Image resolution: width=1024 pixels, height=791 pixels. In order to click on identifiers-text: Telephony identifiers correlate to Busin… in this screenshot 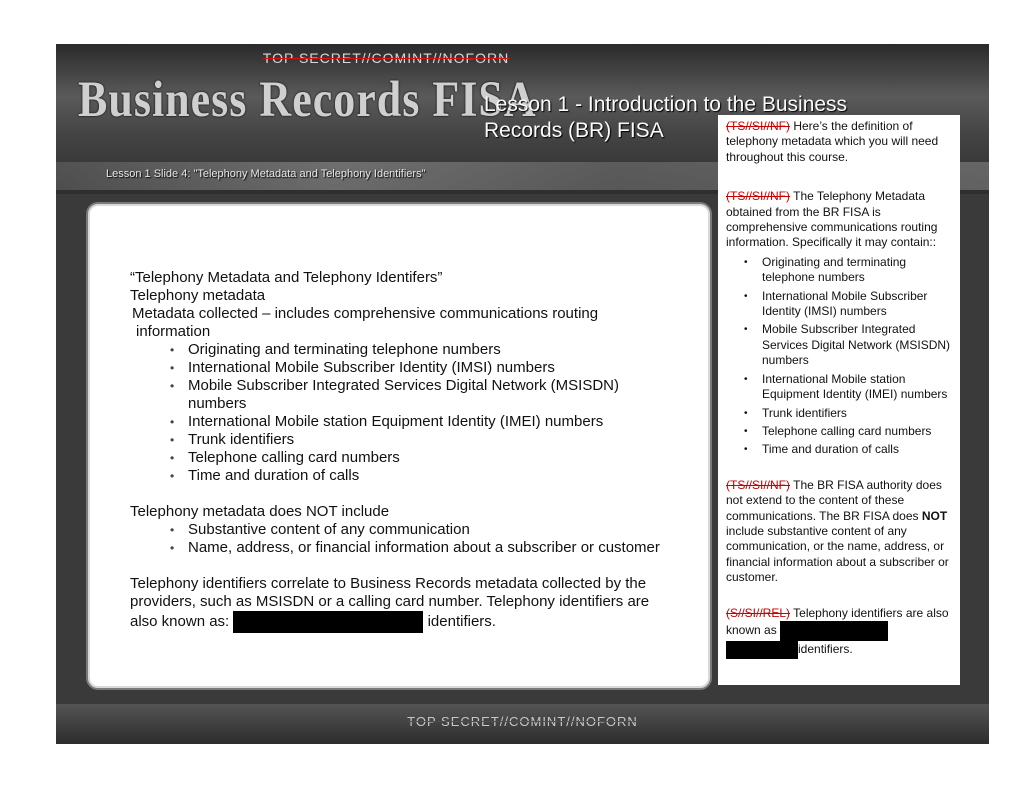, I will do `click(400, 604)`.